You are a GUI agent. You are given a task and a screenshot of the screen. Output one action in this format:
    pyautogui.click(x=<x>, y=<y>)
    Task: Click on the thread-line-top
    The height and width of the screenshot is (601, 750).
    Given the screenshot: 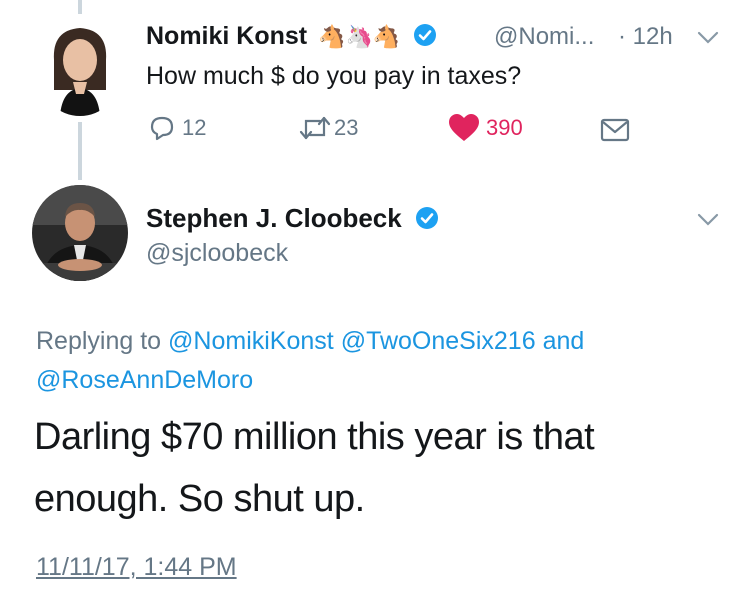 What is the action you would take?
    pyautogui.click(x=80, y=7)
    